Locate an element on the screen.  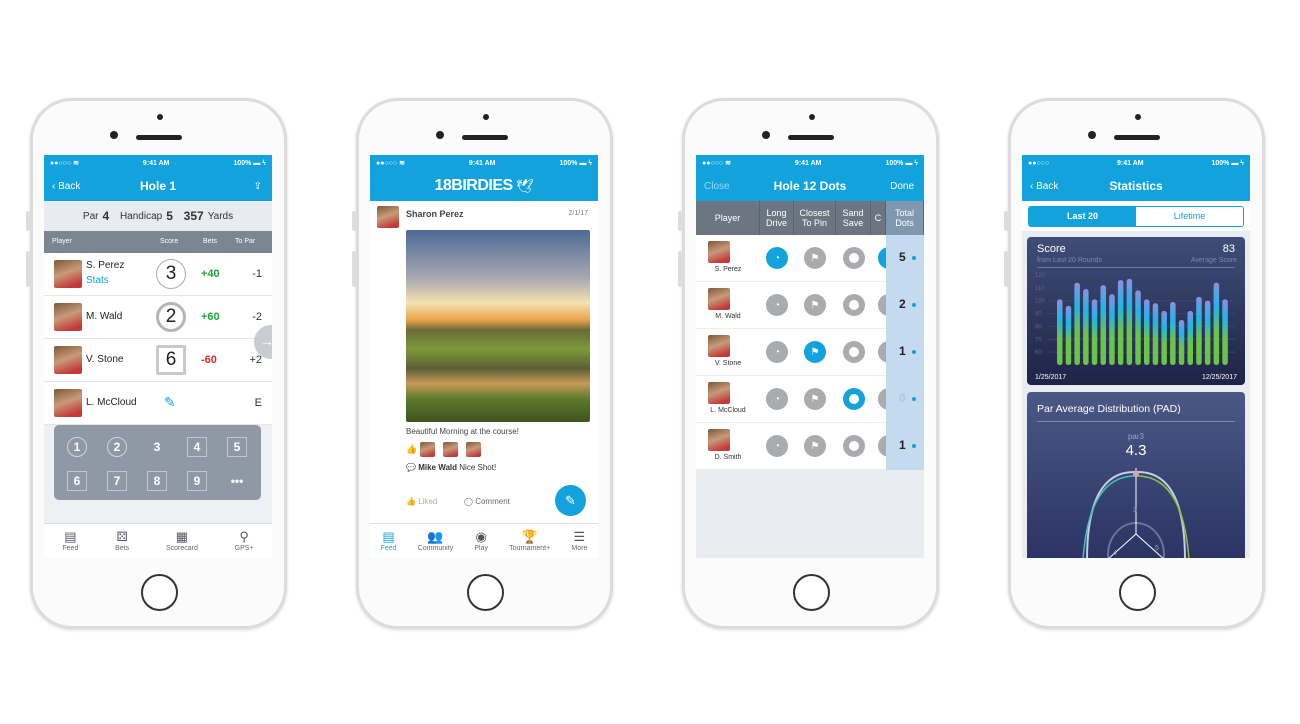
tab-scorecard: ▦ Scorecard is located at coordinates (182, 541).